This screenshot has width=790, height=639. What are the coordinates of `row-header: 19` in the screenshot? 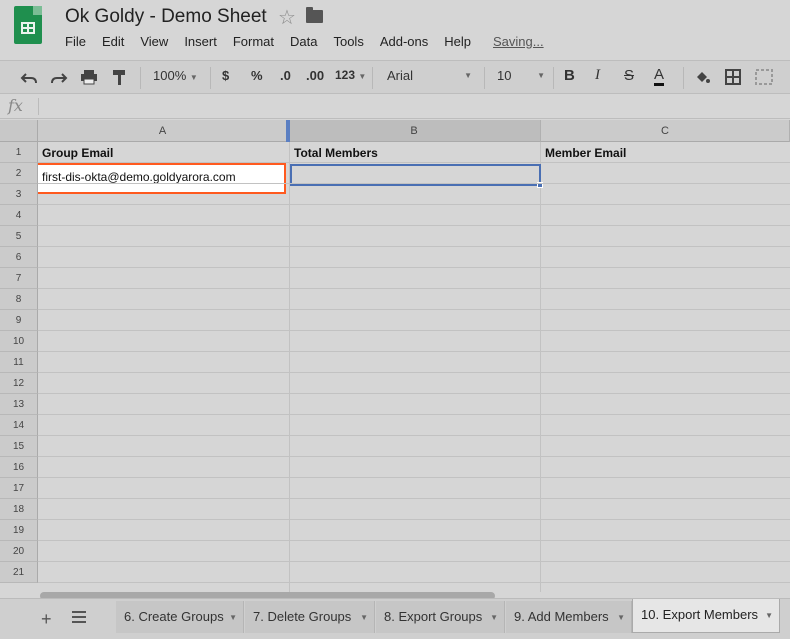 It's located at (19, 530).